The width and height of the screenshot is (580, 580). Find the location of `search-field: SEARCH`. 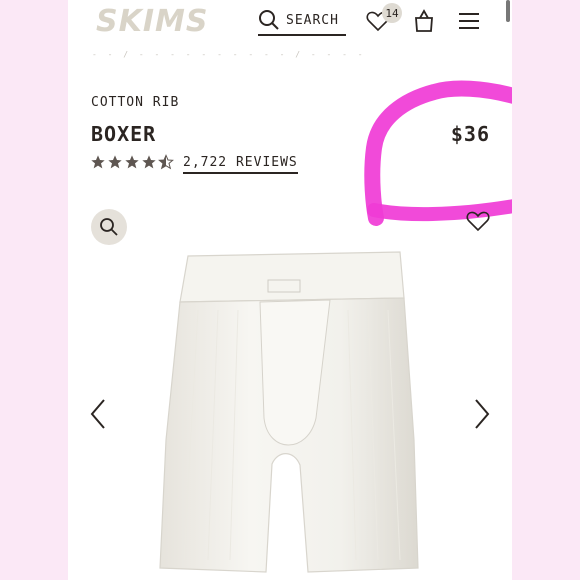

search-field: SEARCH is located at coordinates (302, 21).